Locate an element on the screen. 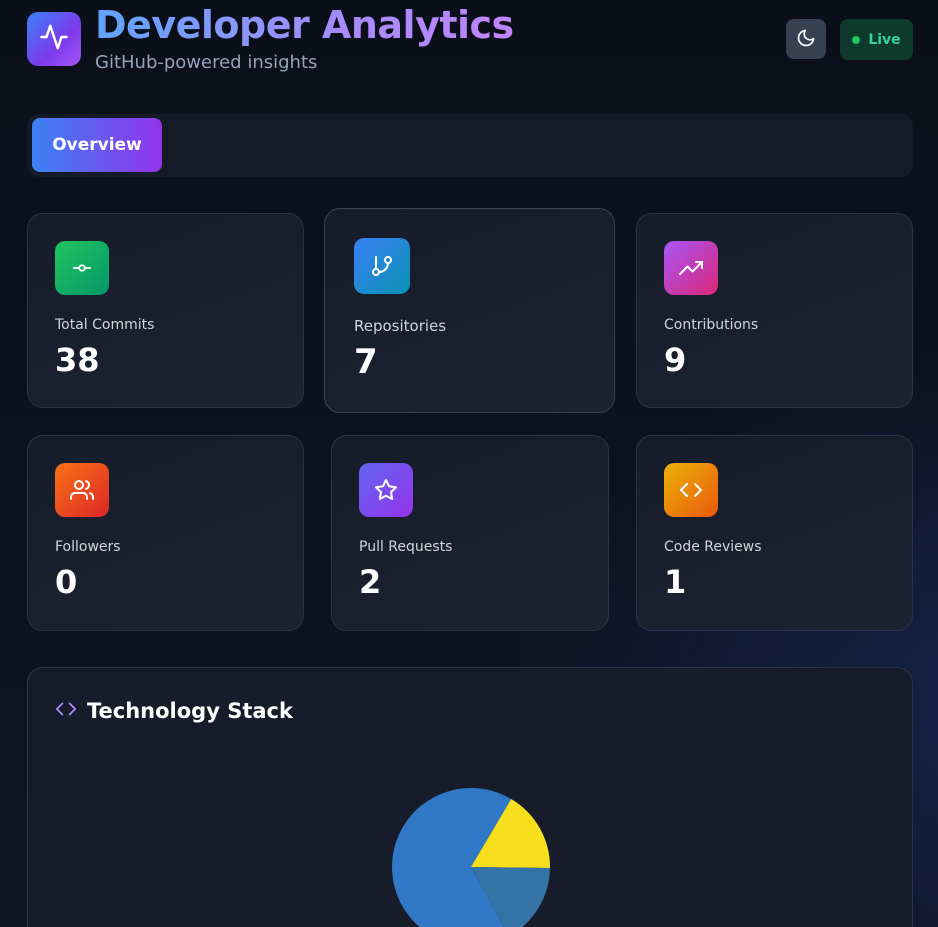  live-label: Live is located at coordinates (884, 39).